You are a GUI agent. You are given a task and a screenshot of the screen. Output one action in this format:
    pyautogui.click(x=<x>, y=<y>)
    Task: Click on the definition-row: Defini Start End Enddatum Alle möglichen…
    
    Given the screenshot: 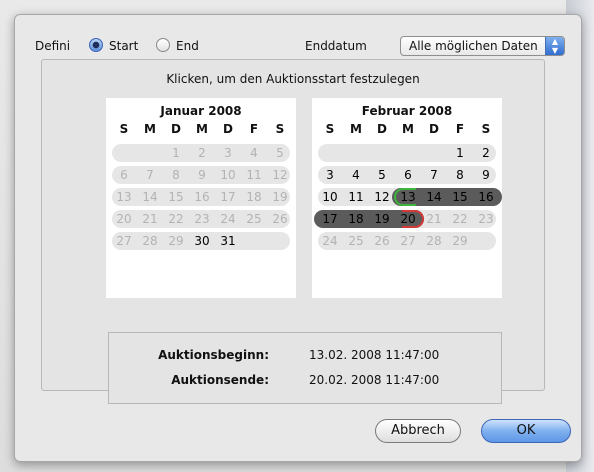 What is the action you would take?
    pyautogui.click(x=300, y=46)
    